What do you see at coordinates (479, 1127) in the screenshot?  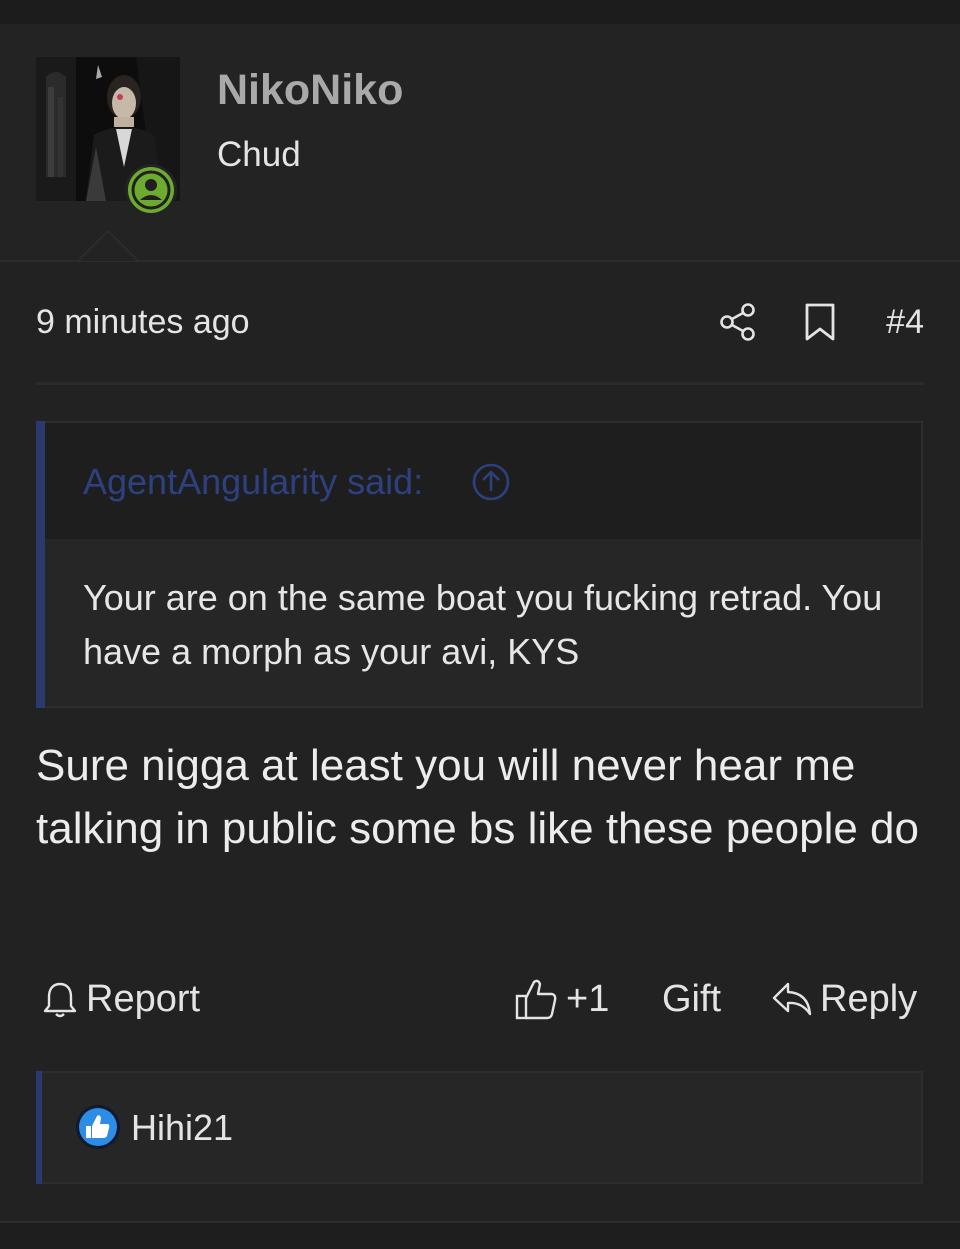 I see `reactions-bar: Hihi21` at bounding box center [479, 1127].